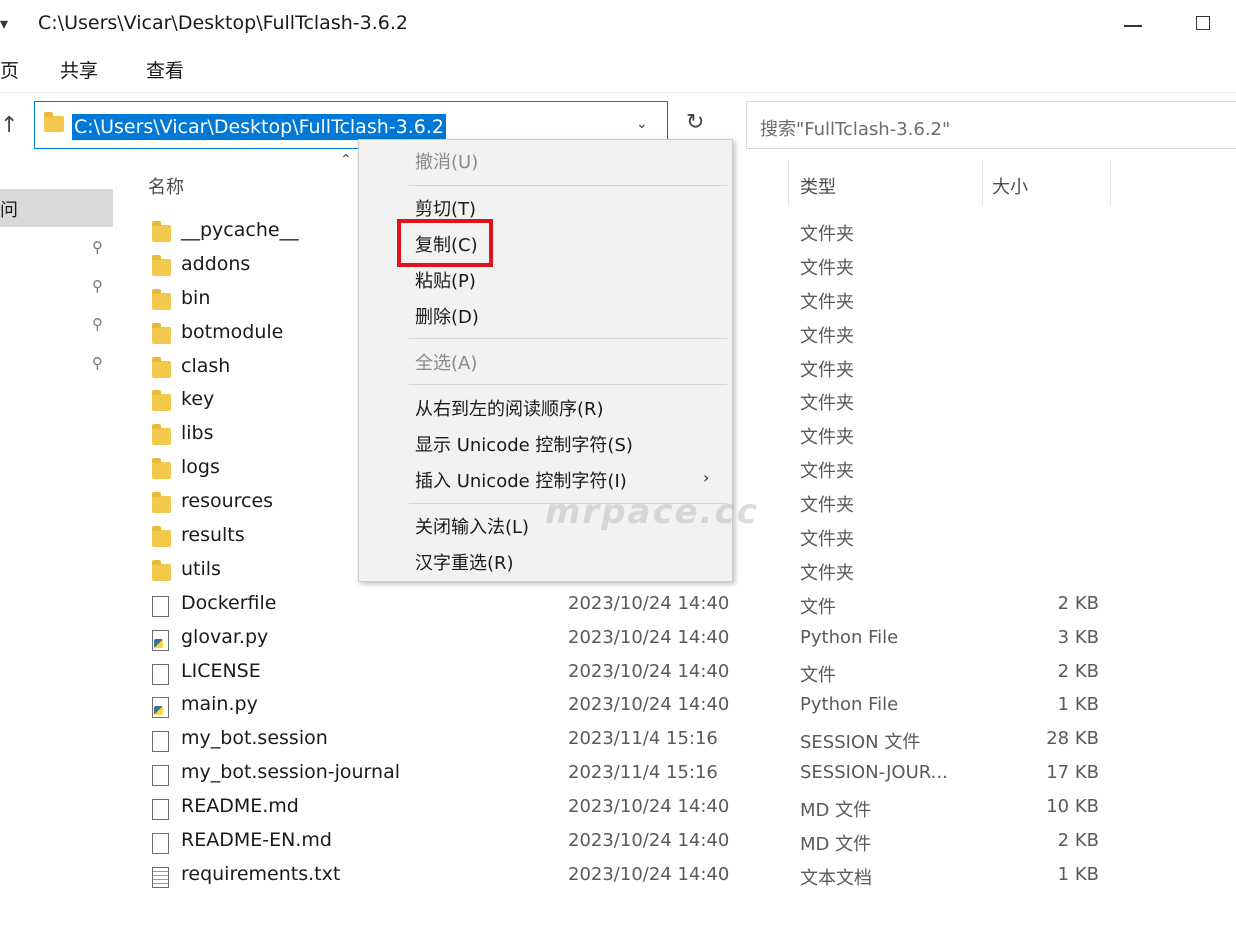  I want to click on search-placeholder: 搜索"FullTclash-3.6.2", so click(855, 129).